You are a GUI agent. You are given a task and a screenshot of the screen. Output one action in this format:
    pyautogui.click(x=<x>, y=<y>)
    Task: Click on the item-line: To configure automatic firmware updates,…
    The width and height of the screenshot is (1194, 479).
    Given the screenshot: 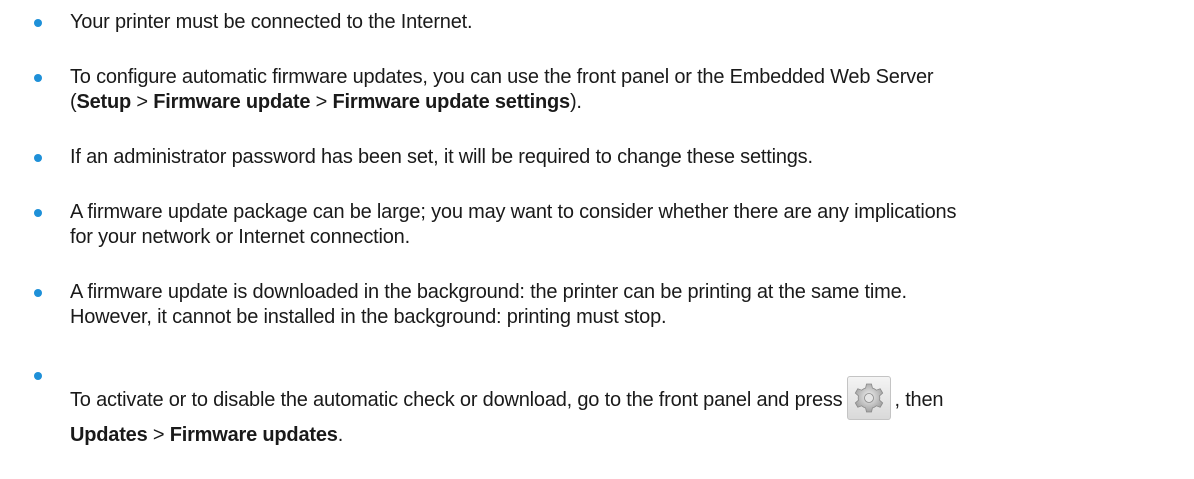 What is the action you would take?
    pyautogui.click(x=502, y=77)
    